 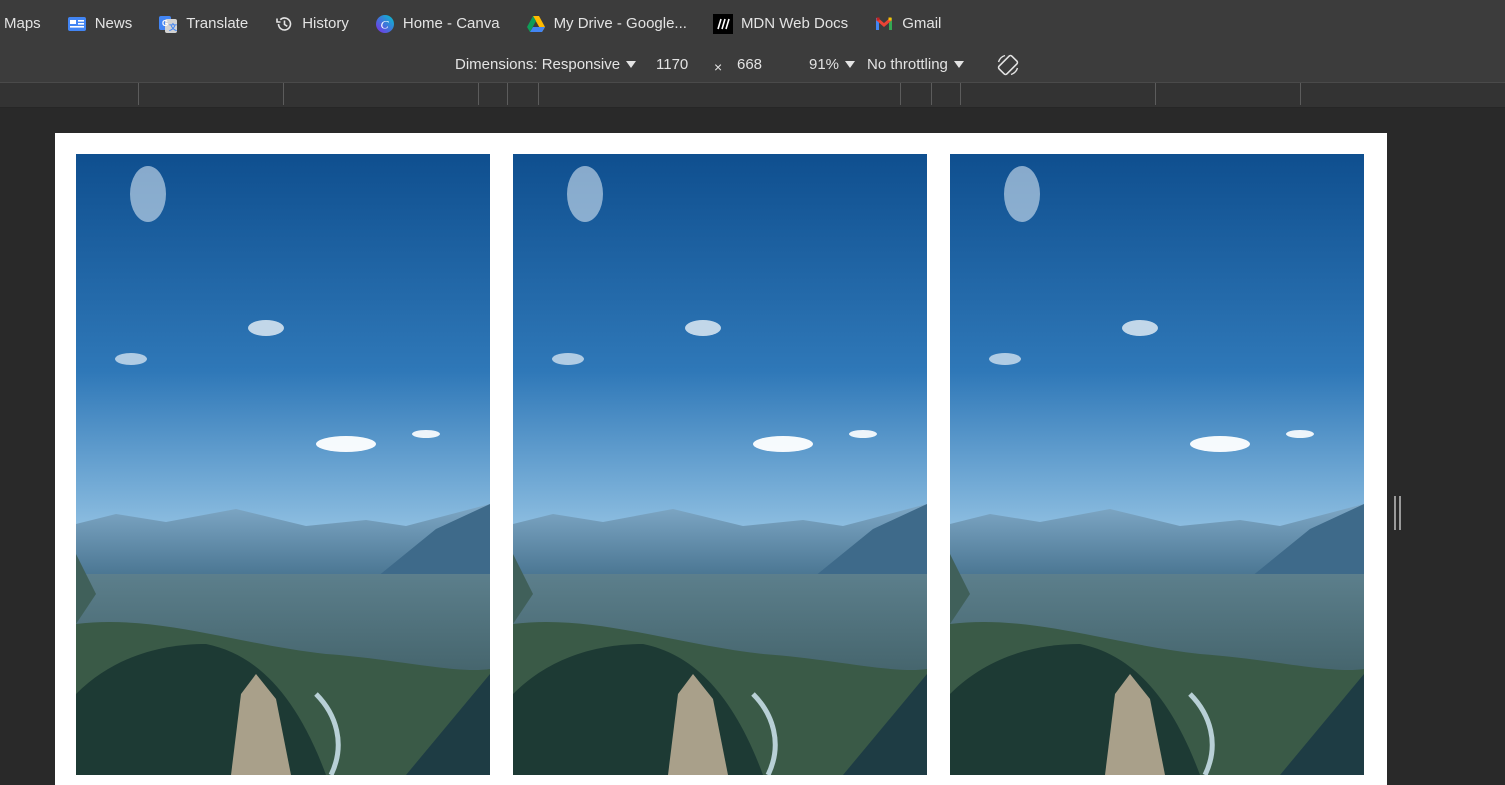 I want to click on mdn-icon, so click(x=722, y=23).